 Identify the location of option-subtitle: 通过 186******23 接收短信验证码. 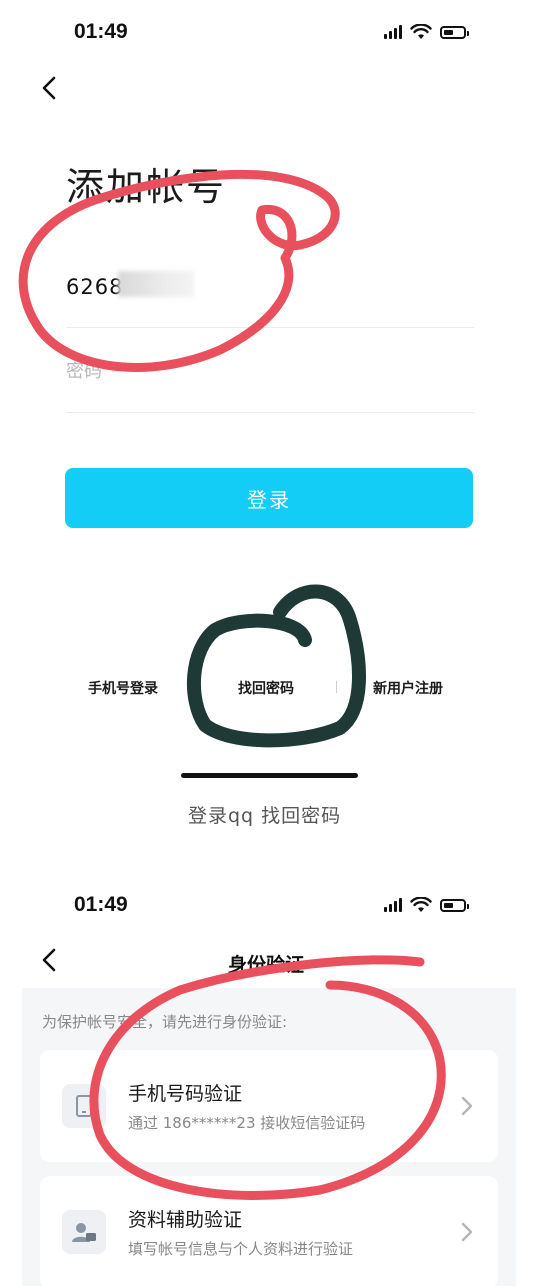
(247, 1123).